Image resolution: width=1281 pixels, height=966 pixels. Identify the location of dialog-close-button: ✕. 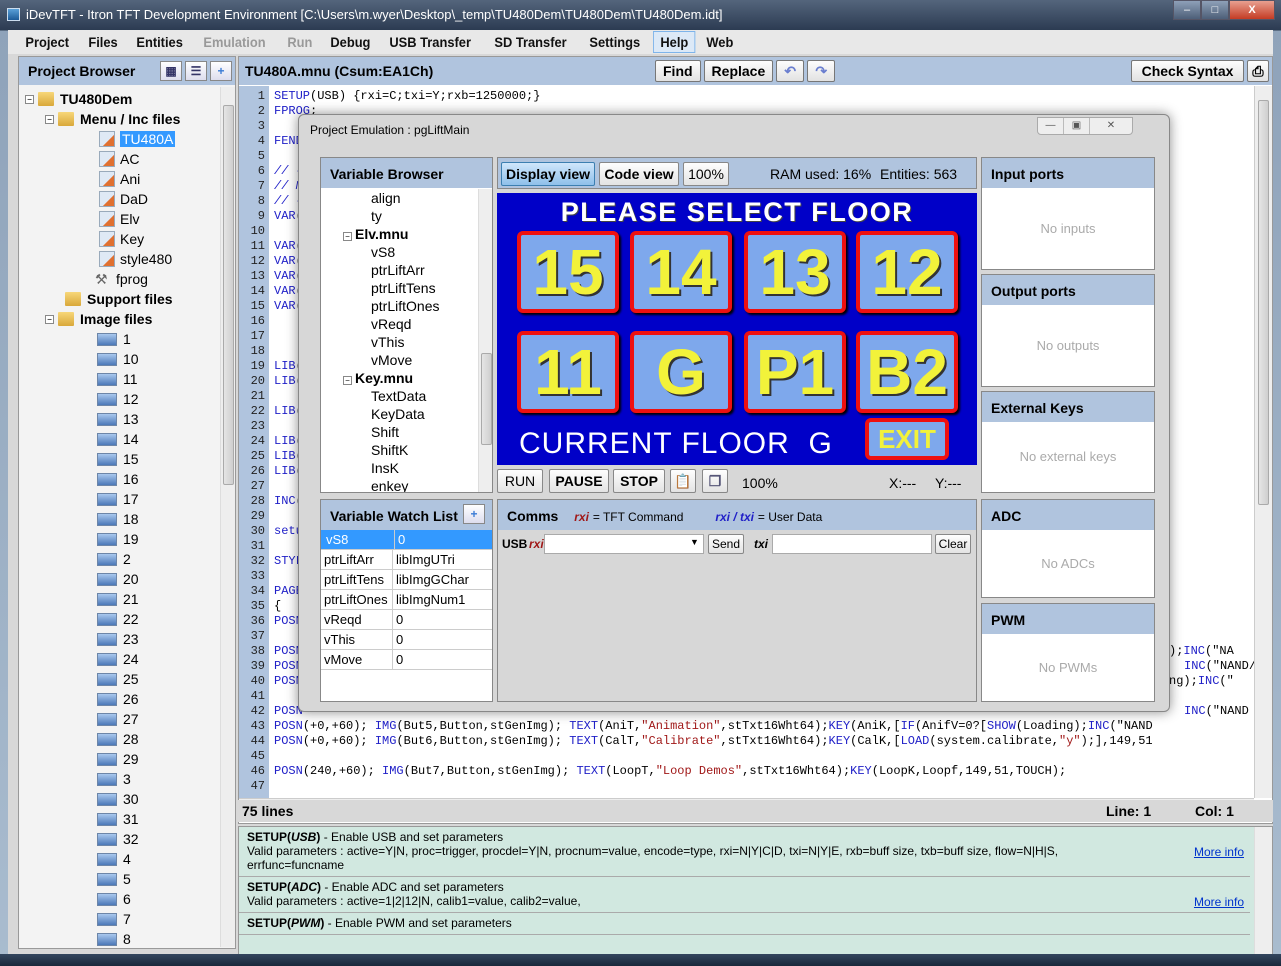
(1111, 126).